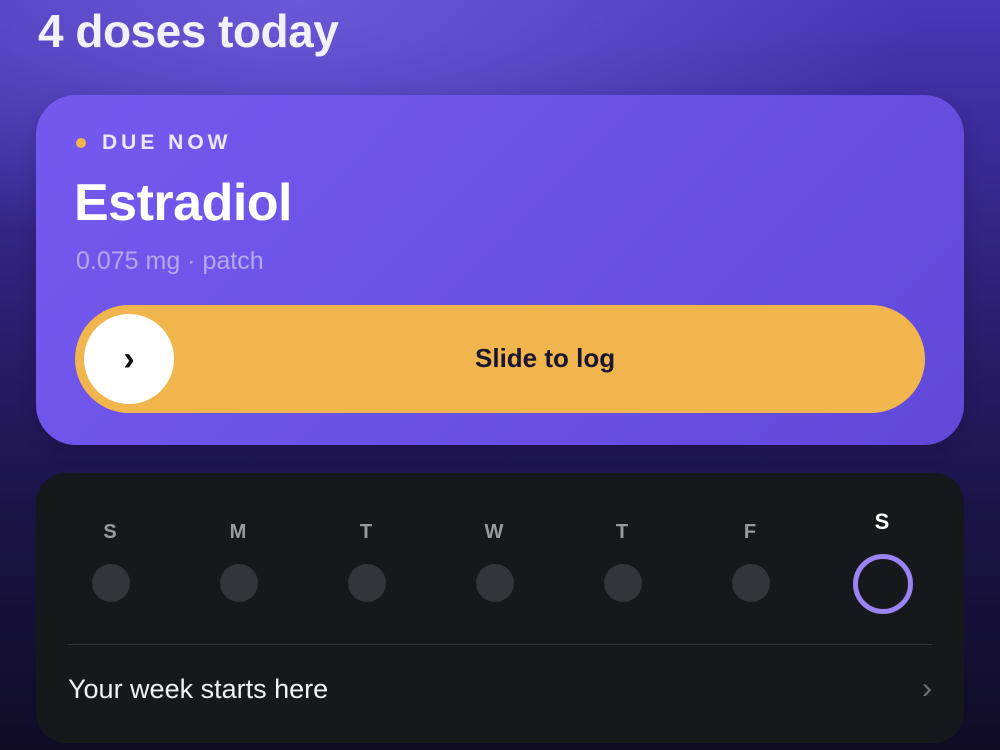 Image resolution: width=1000 pixels, height=750 pixels. Describe the element at coordinates (198, 688) in the screenshot. I see `week-start-label: Your week starts here` at that location.